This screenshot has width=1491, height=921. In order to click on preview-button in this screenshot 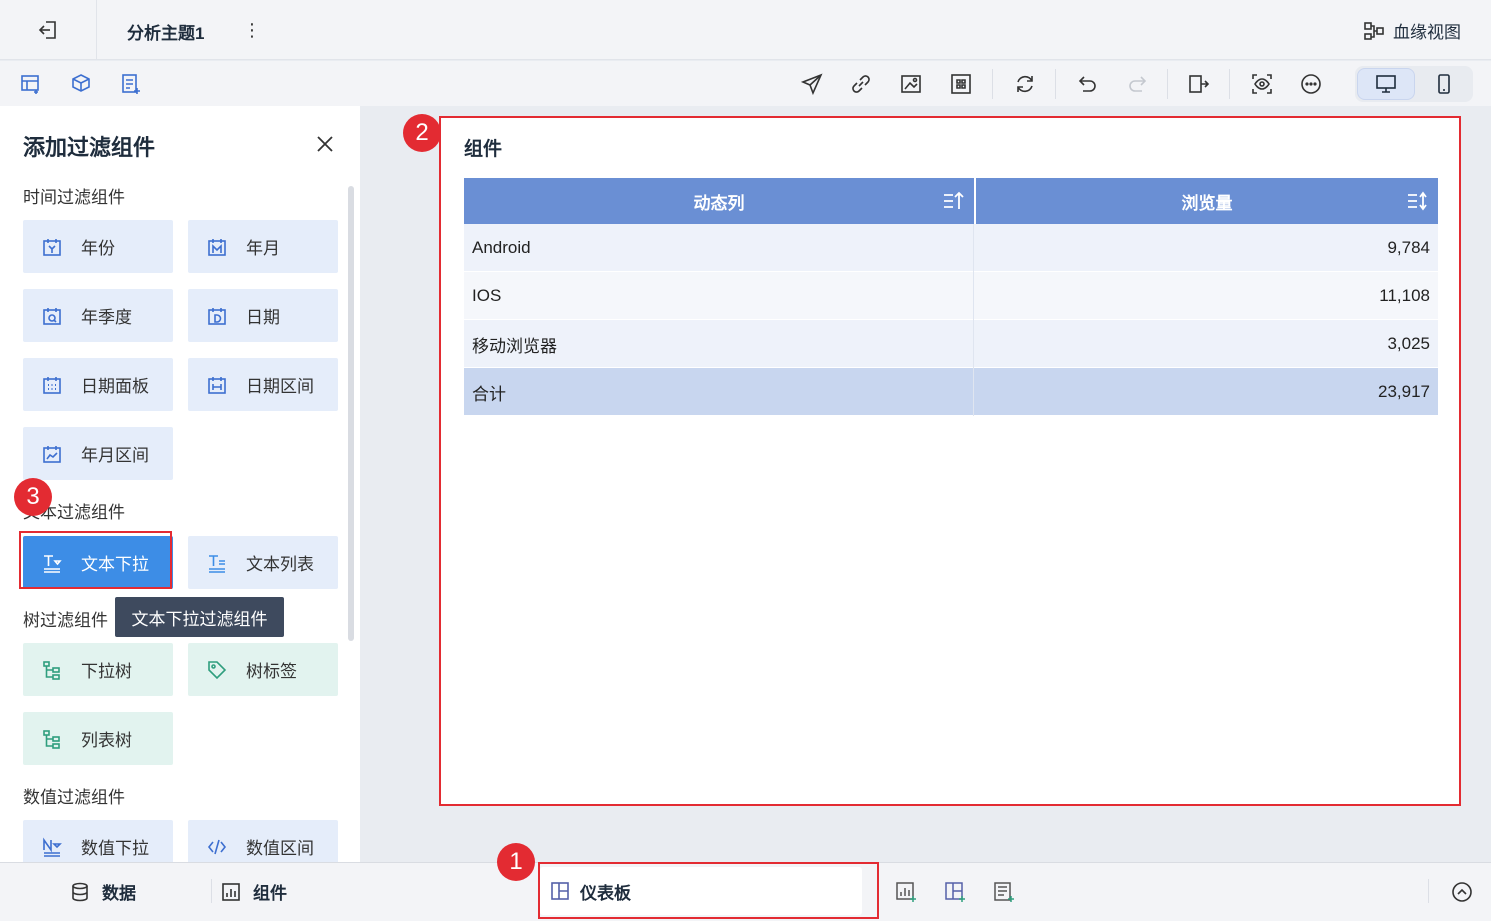, I will do `click(1262, 84)`.